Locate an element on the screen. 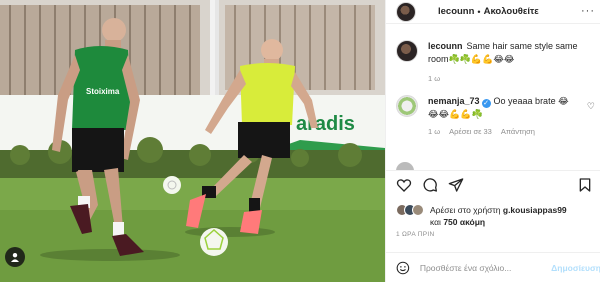 The image size is (600, 282). likes-count: 750 ακόμη is located at coordinates (464, 222).